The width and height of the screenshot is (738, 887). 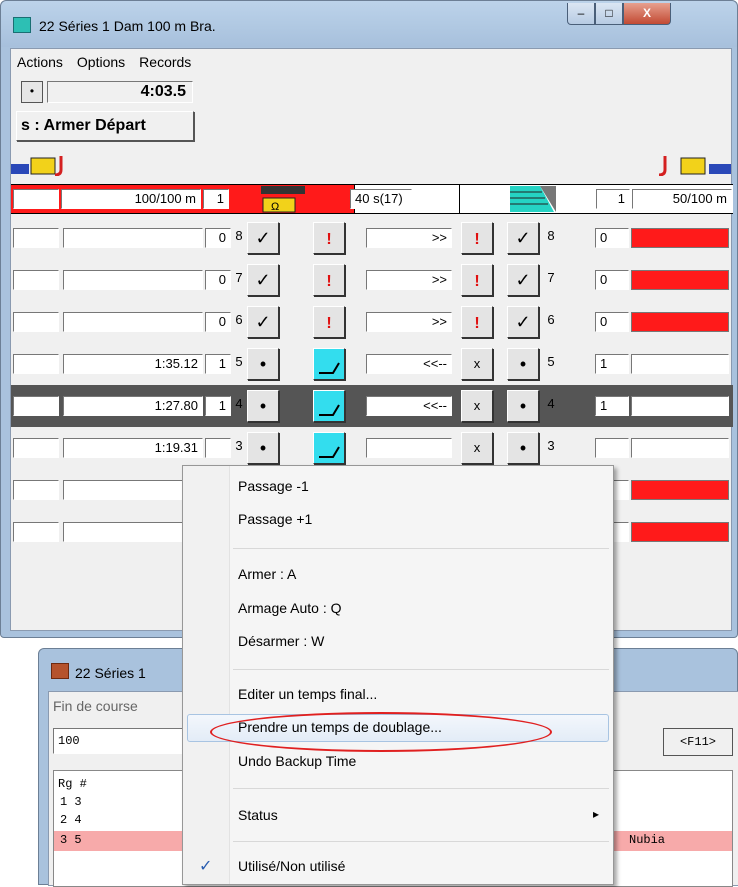 What do you see at coordinates (275, 519) in the screenshot?
I see `menu-item-passage-plus: Passage +1` at bounding box center [275, 519].